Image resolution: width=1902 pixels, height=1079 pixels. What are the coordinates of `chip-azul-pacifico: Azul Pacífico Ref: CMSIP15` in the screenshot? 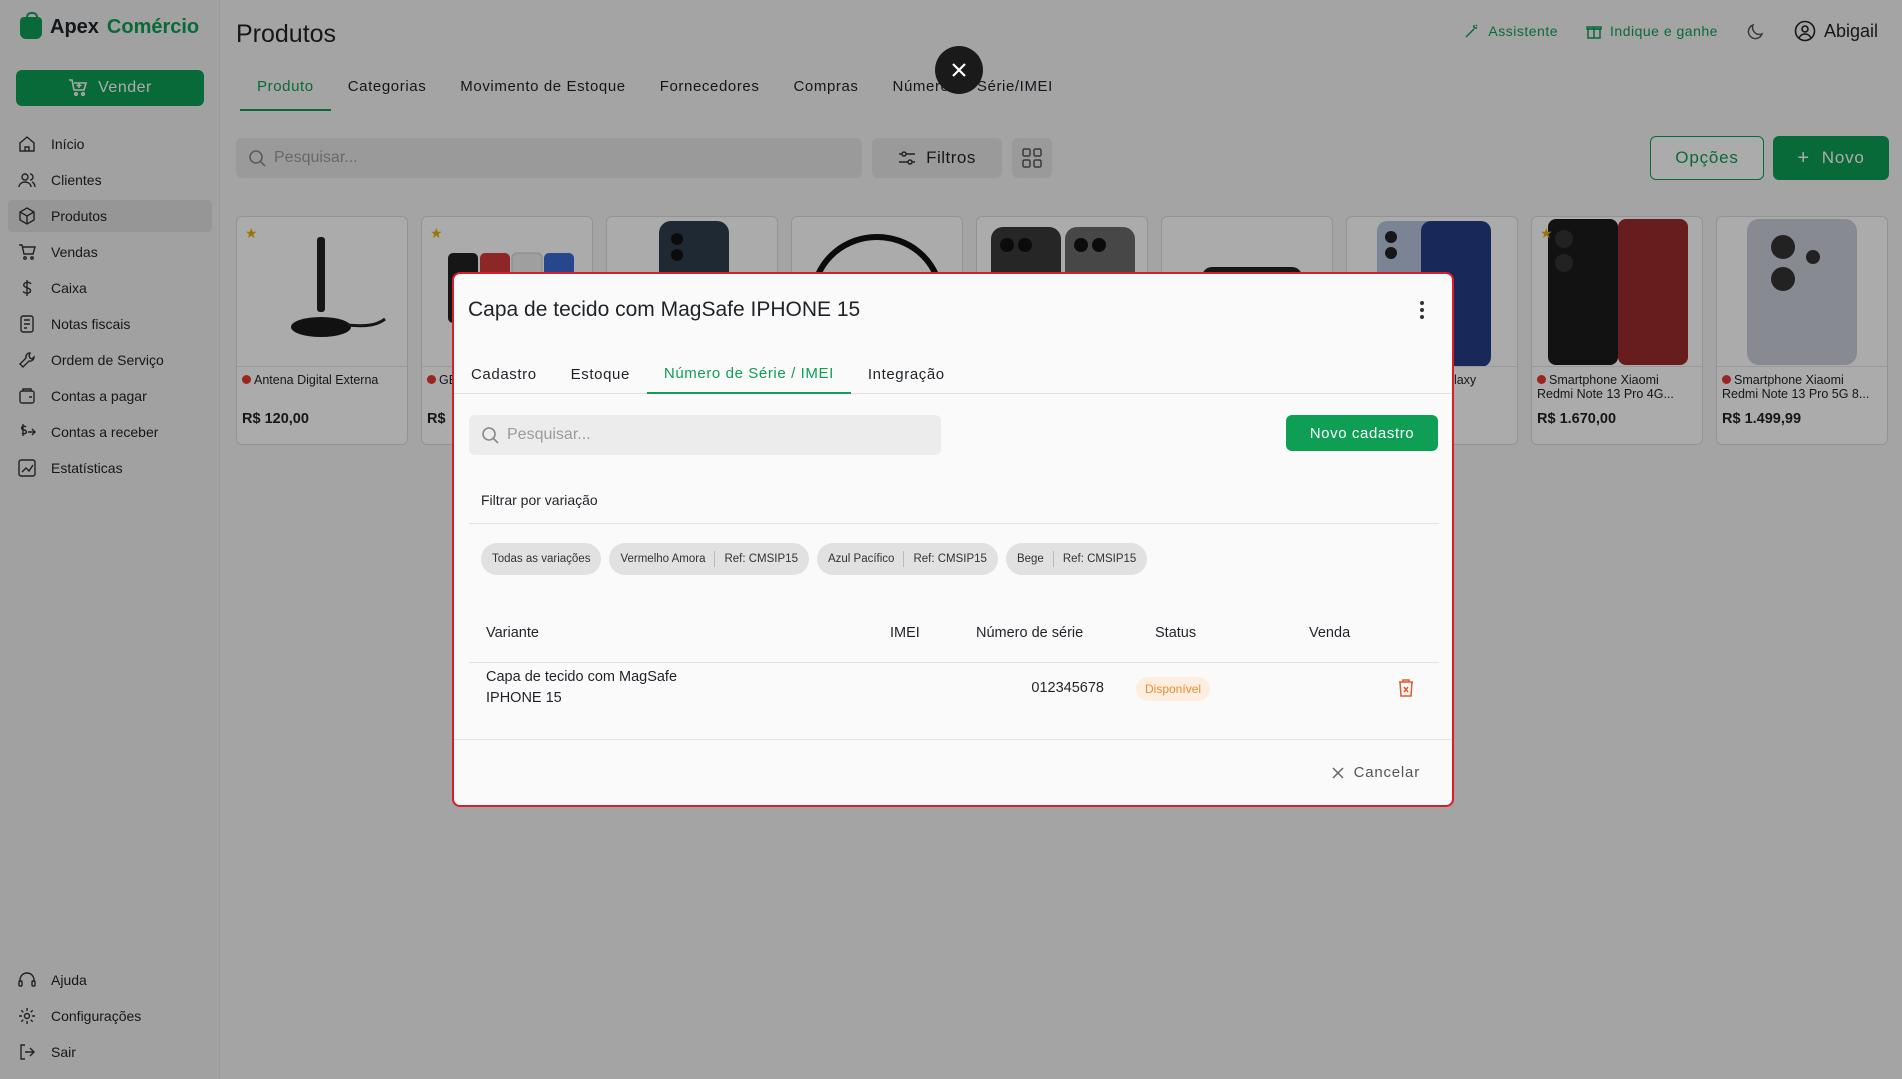 It's located at (907, 559).